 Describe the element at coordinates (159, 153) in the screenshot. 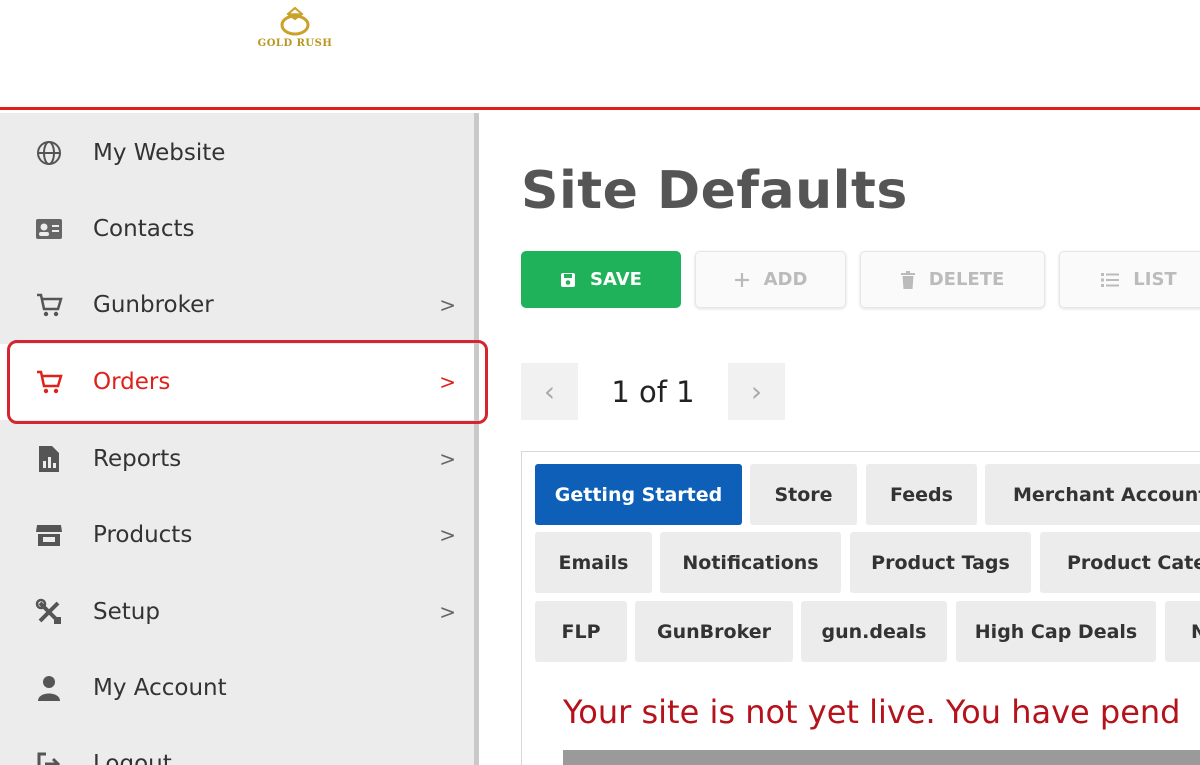

I see `sidebar-item-label: My Website` at that location.